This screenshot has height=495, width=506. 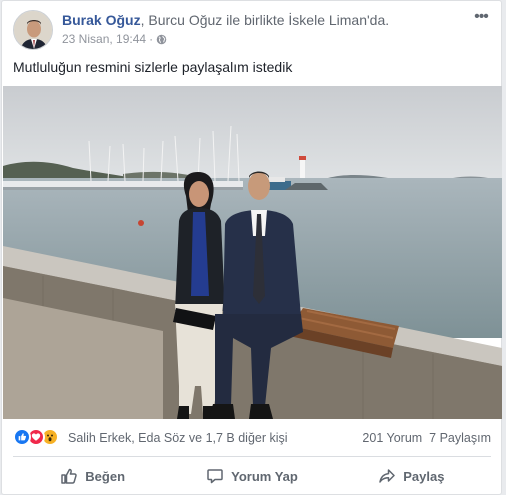 I want to click on author-name-link: Burak Oğuz, so click(x=101, y=20).